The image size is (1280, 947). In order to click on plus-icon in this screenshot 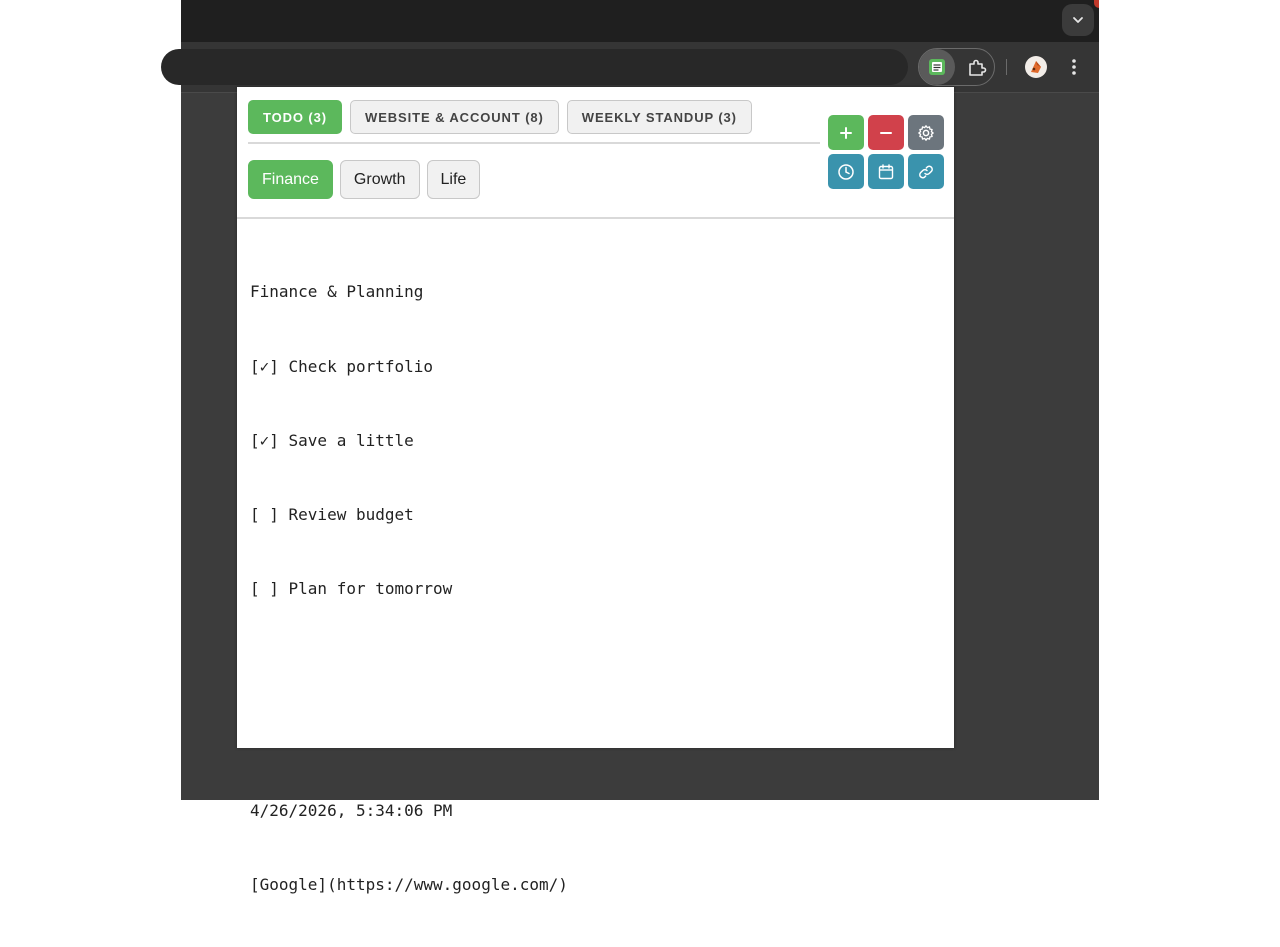, I will do `click(846, 132)`.